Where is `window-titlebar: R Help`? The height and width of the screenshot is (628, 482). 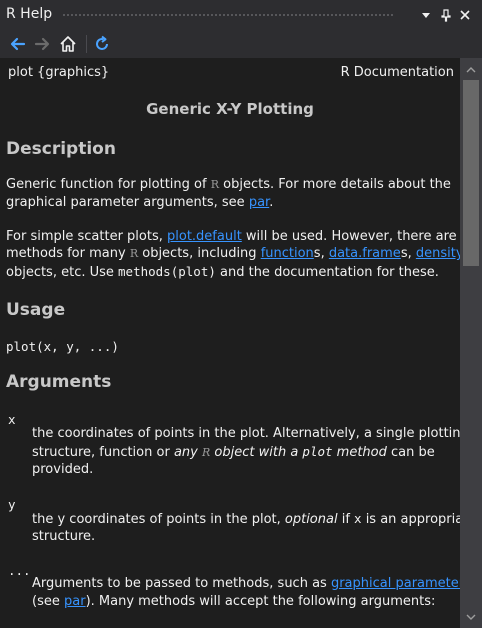 window-titlebar: R Help is located at coordinates (241, 15).